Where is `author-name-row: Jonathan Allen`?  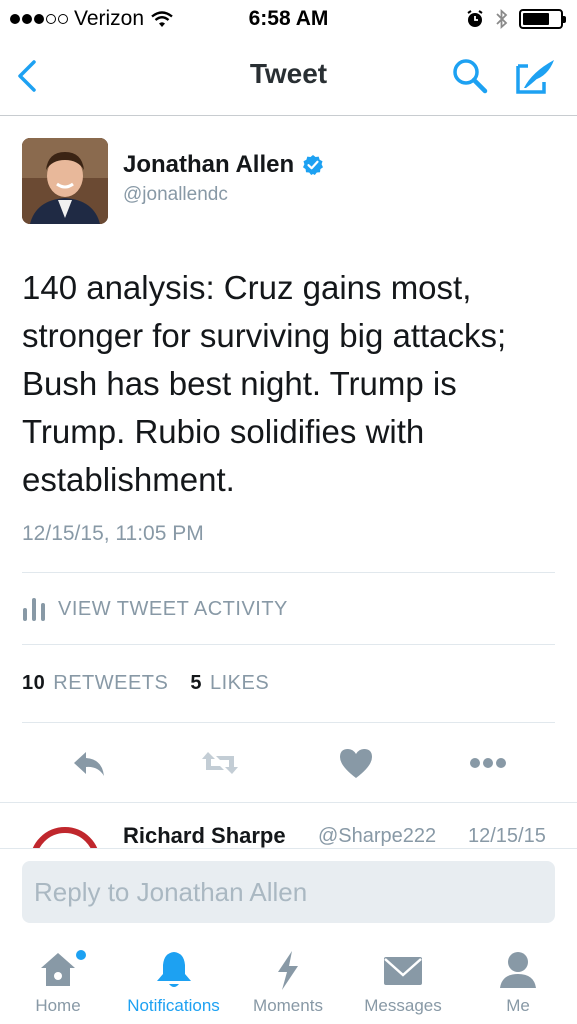
author-name-row: Jonathan Allen is located at coordinates (223, 165).